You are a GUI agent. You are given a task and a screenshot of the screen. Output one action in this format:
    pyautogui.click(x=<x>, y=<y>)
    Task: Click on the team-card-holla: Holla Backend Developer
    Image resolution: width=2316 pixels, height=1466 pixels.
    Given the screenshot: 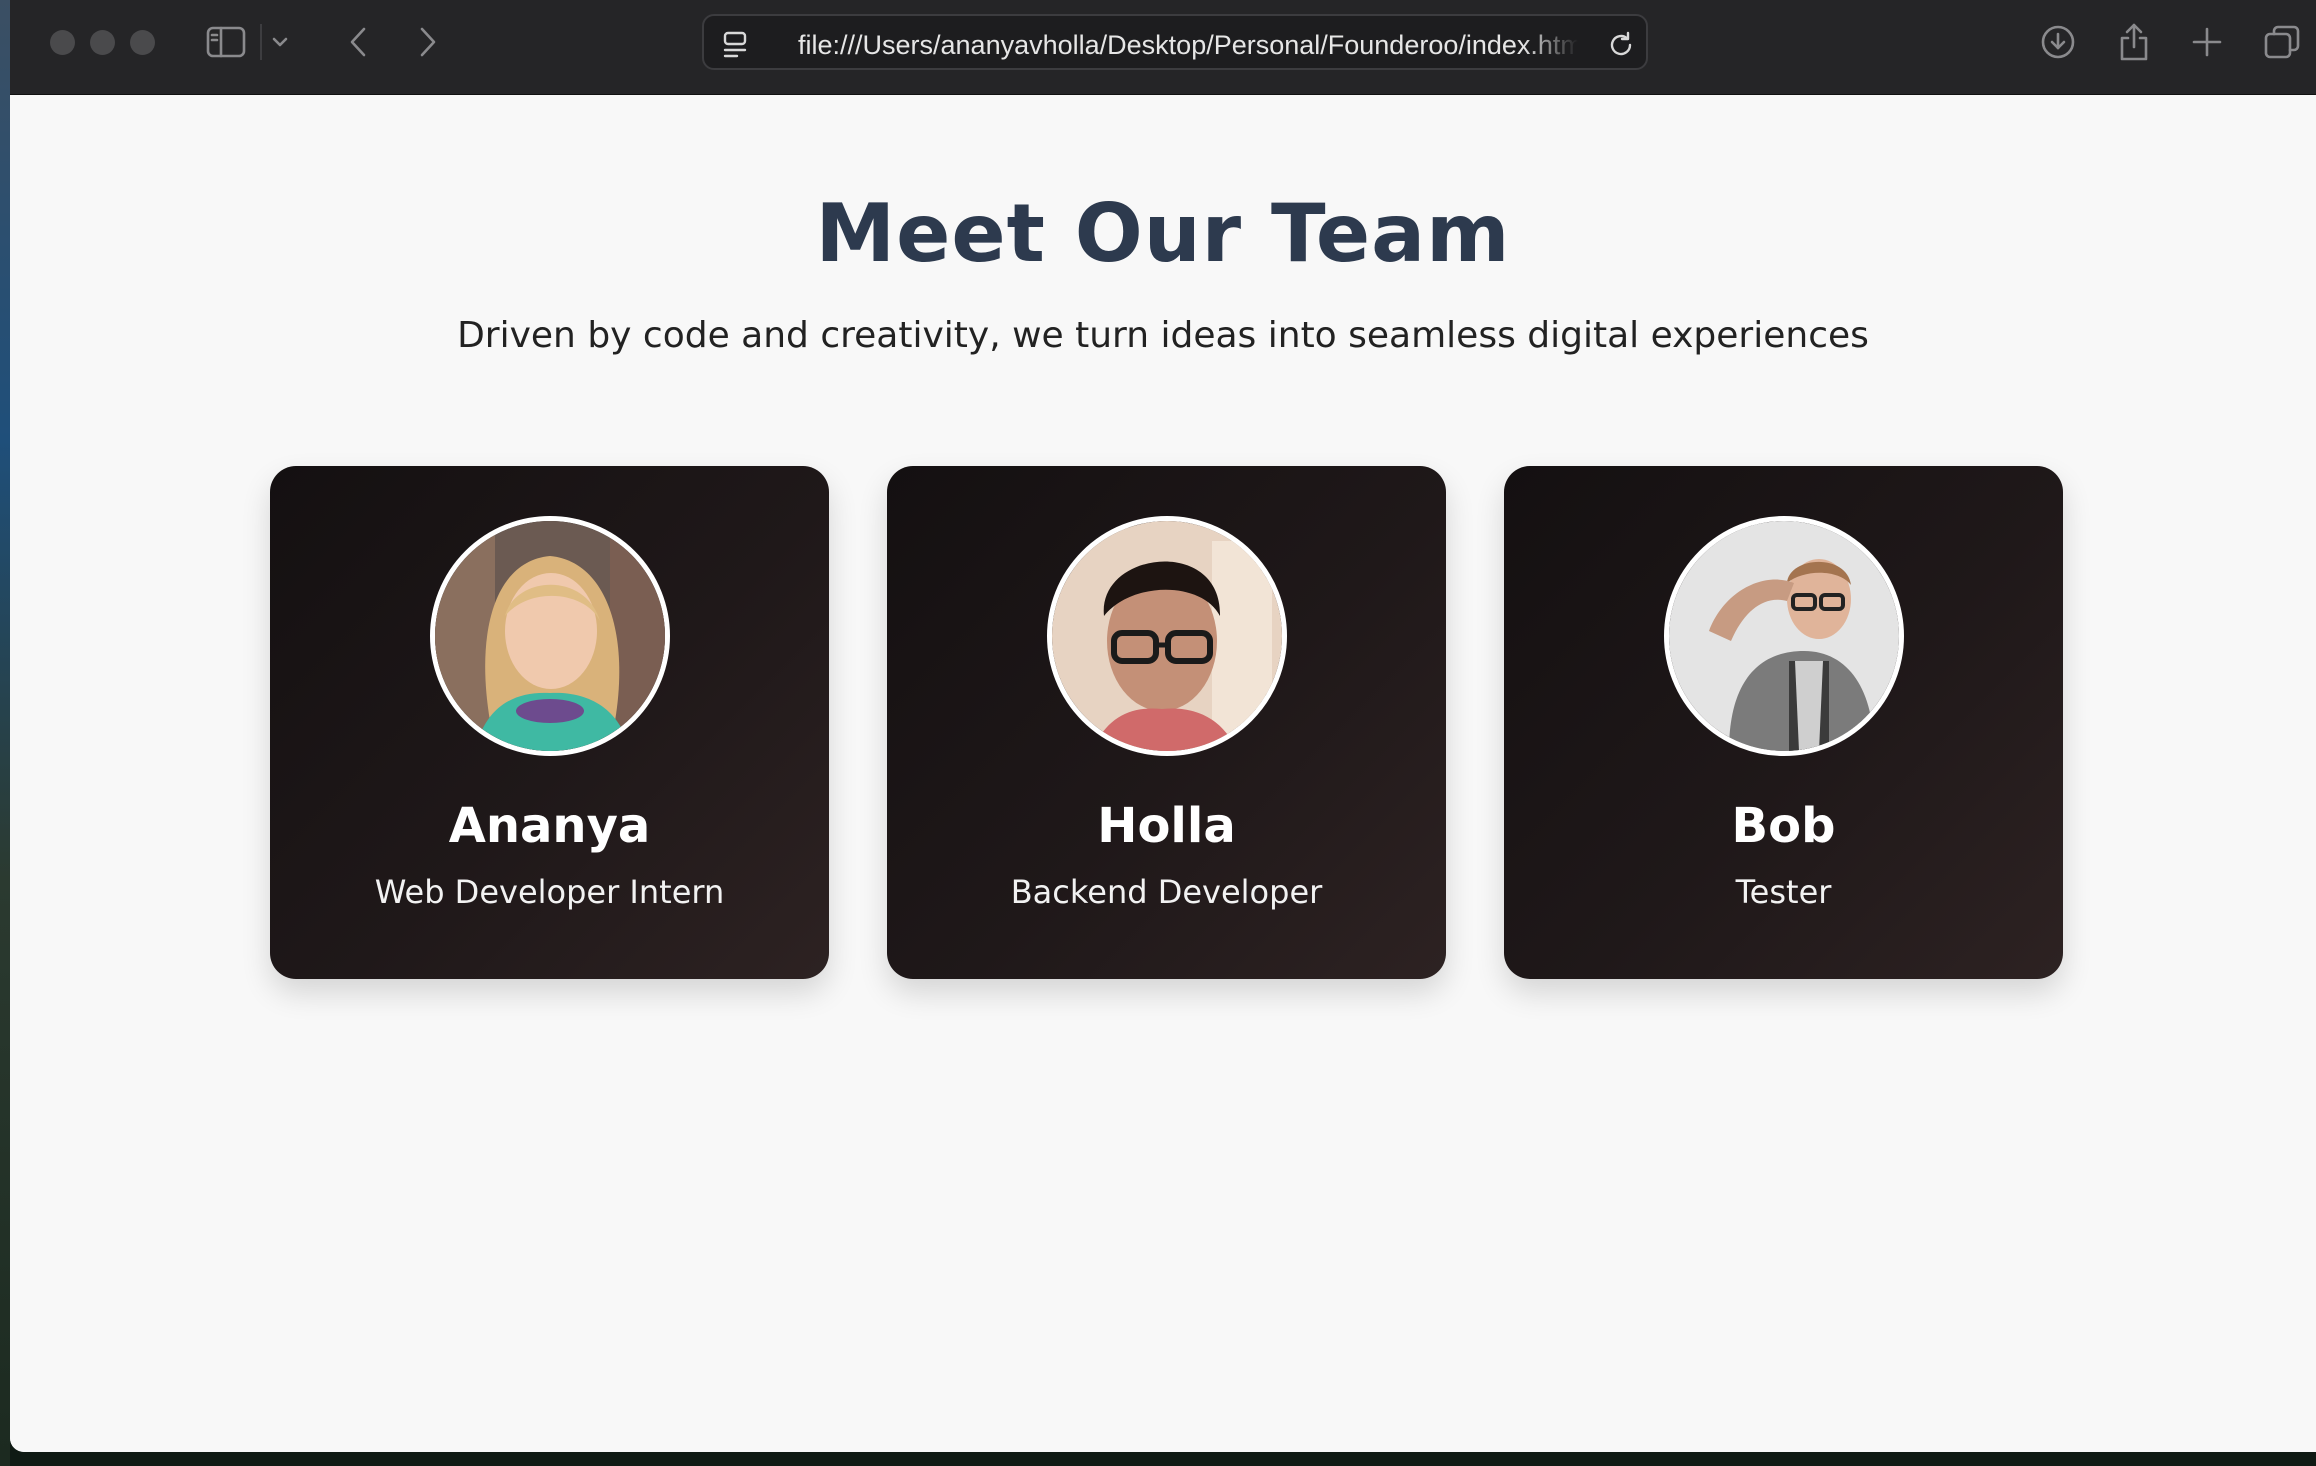 What is the action you would take?
    pyautogui.click(x=1166, y=722)
    